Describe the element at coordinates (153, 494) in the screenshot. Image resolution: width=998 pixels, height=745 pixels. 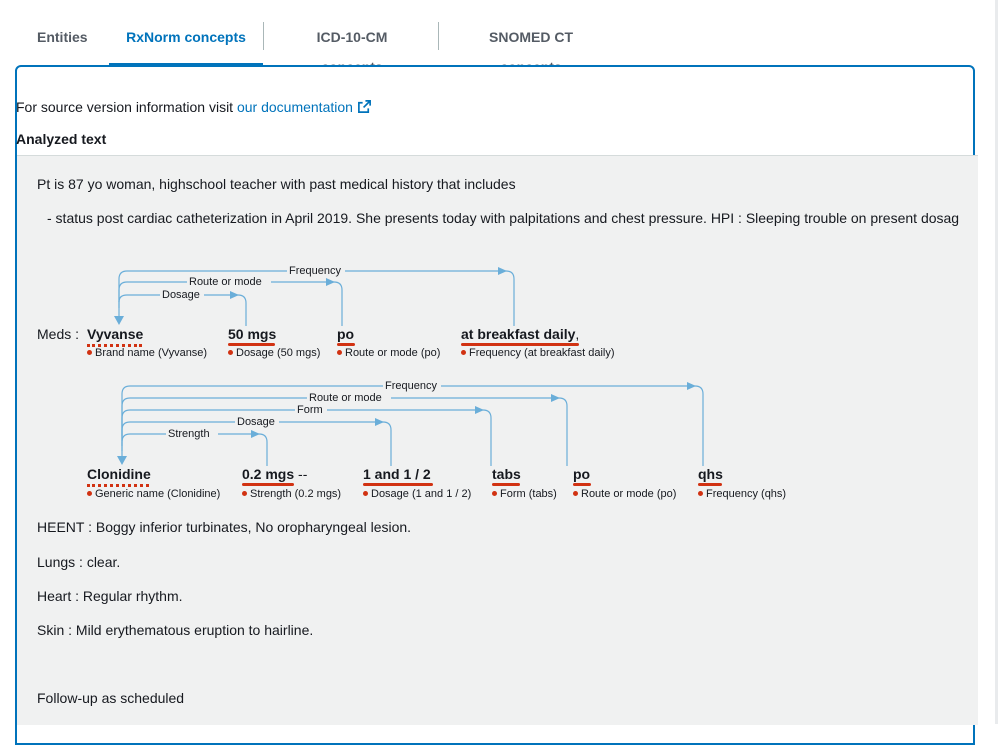
I see `entity-label: Generic name (Clonidine)` at that location.